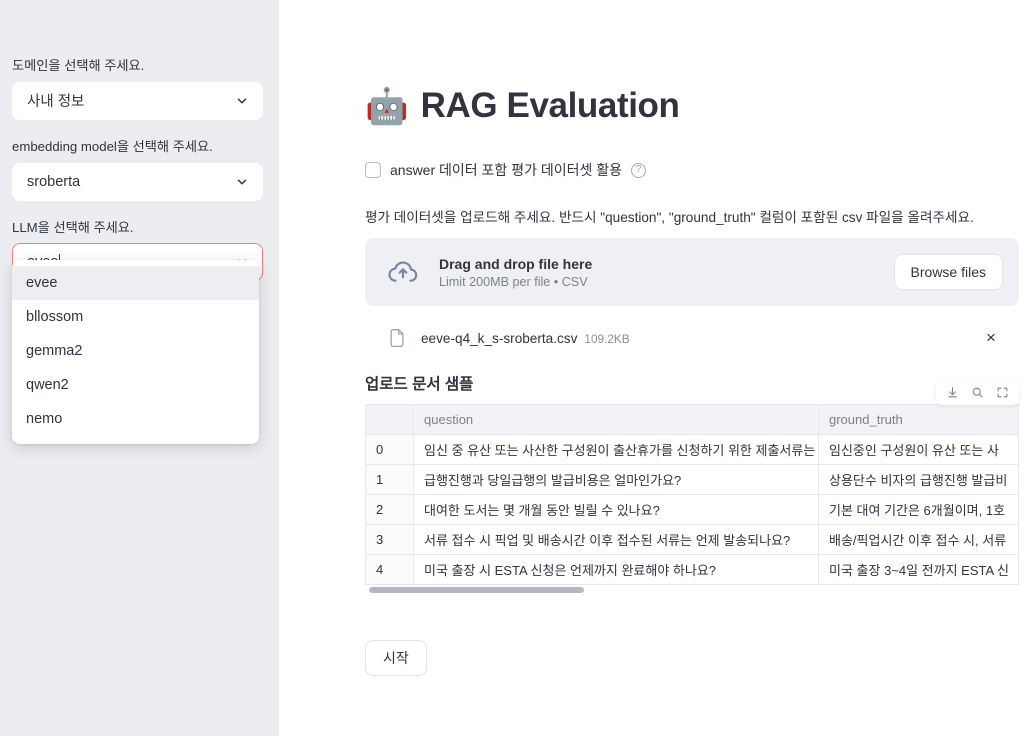 This screenshot has width=1024, height=736. I want to click on page-header: 🤖 RAG Evaluation, so click(692, 106).